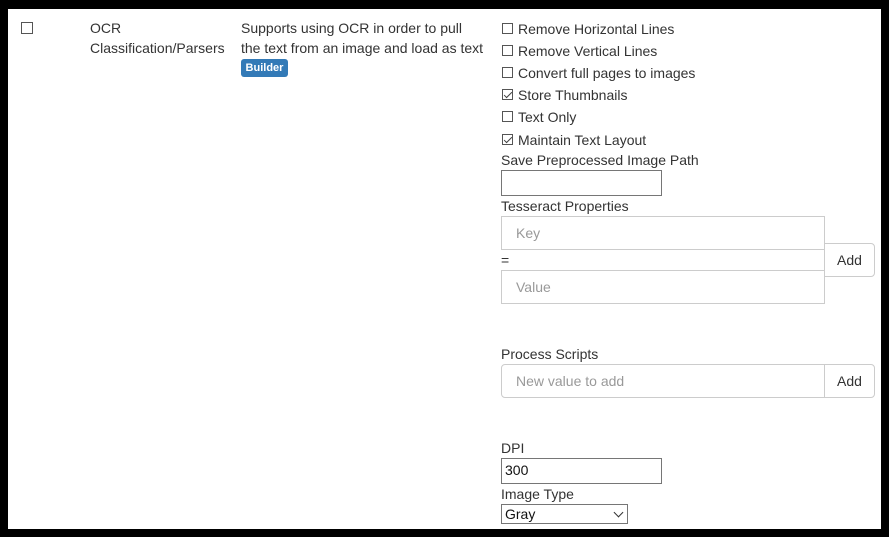 The image size is (889, 537). I want to click on maintain-text-layout-label: Maintain Text Layout, so click(582, 140).